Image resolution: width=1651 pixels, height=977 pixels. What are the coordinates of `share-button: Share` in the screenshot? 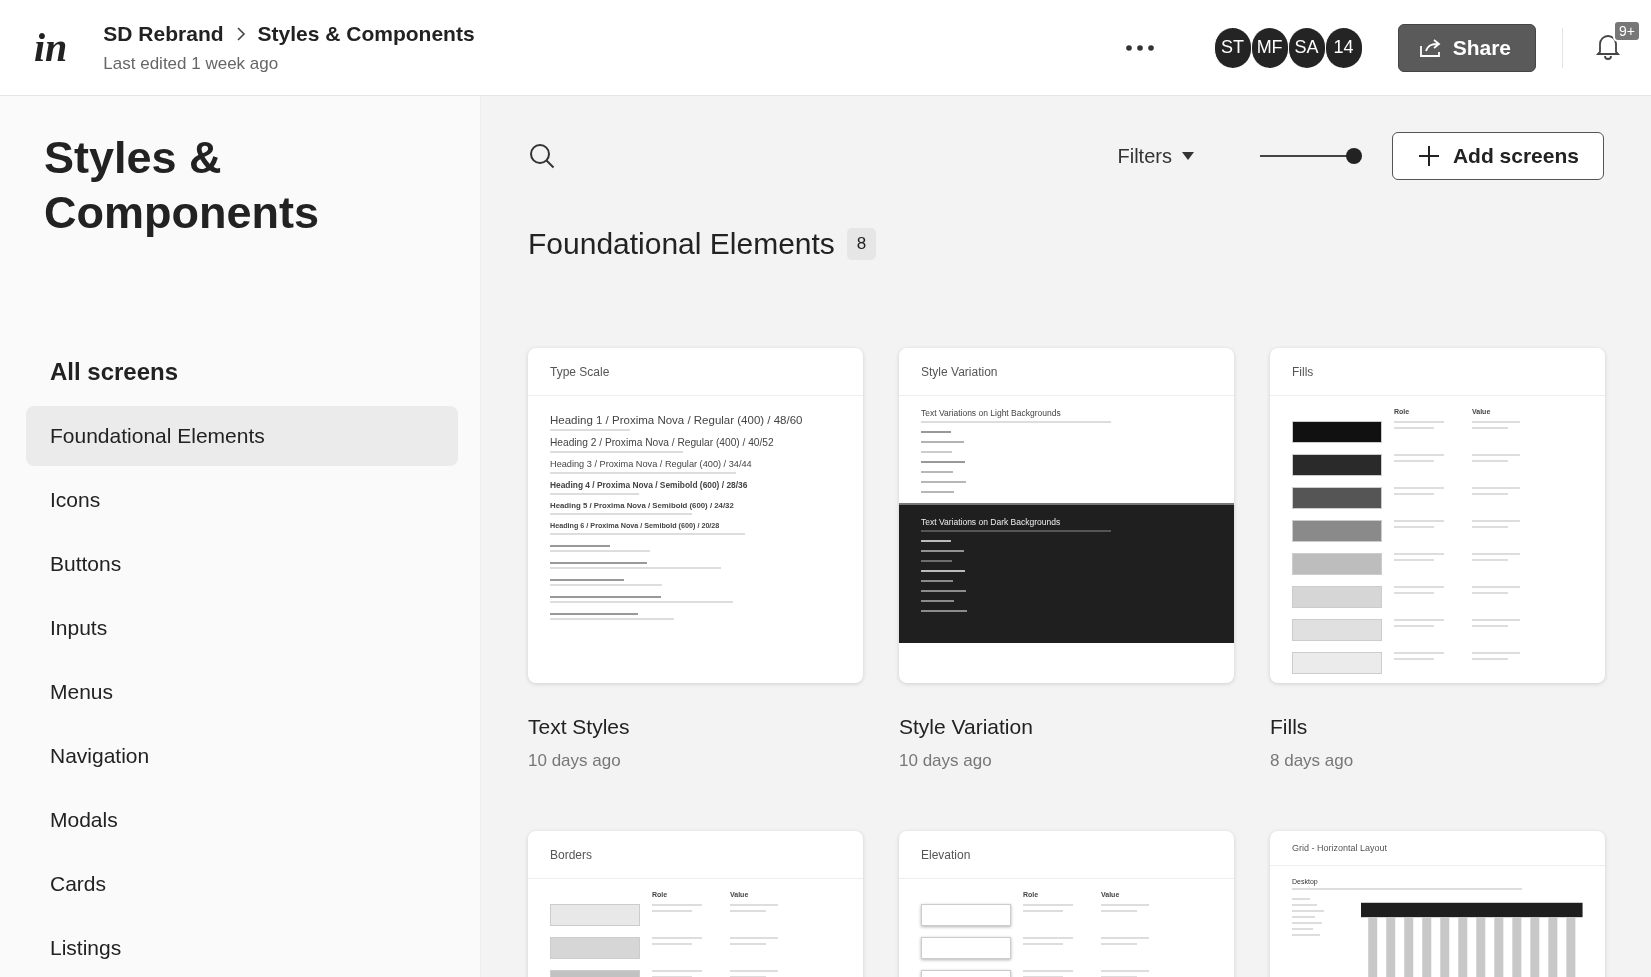 It's located at (1466, 47).